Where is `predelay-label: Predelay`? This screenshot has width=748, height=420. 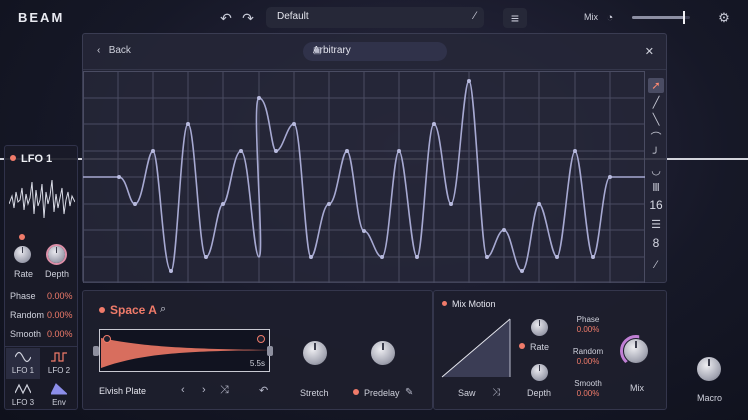
predelay-label: Predelay is located at coordinates (382, 393).